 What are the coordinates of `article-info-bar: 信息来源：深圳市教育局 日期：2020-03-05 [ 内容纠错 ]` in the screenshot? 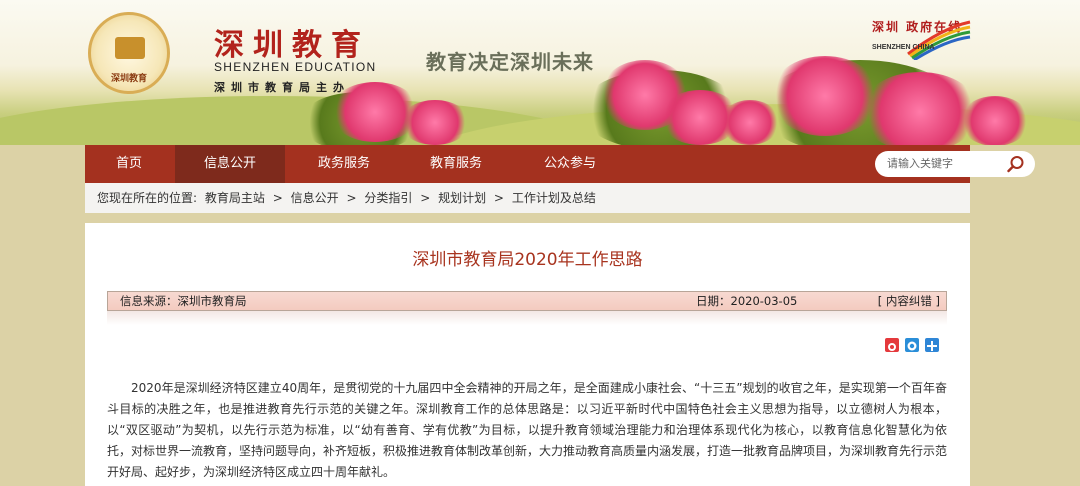 It's located at (527, 301).